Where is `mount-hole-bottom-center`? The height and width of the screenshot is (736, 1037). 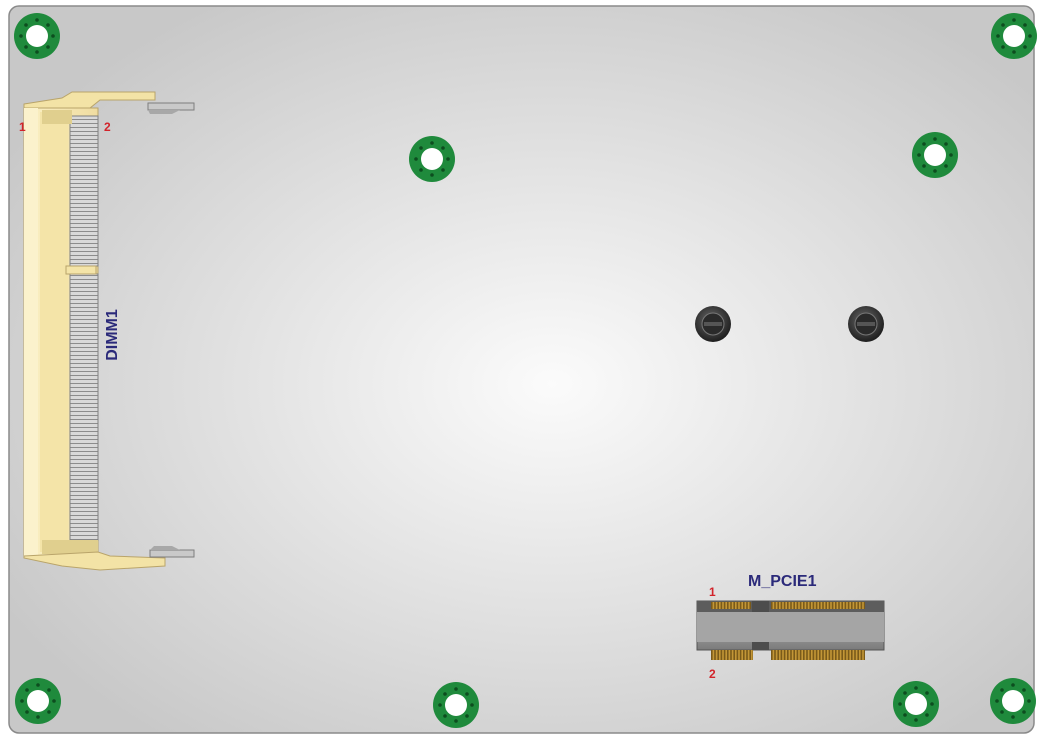 mount-hole-bottom-center is located at coordinates (456, 705).